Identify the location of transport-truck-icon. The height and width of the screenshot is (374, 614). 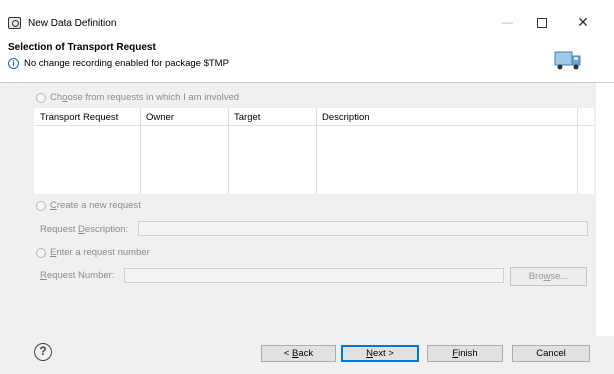
(567, 60).